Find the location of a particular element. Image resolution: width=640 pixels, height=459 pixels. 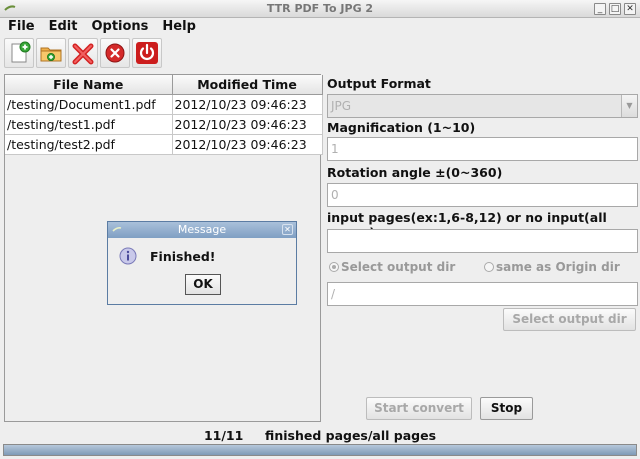

output-format-label: Output Format is located at coordinates (379, 83).